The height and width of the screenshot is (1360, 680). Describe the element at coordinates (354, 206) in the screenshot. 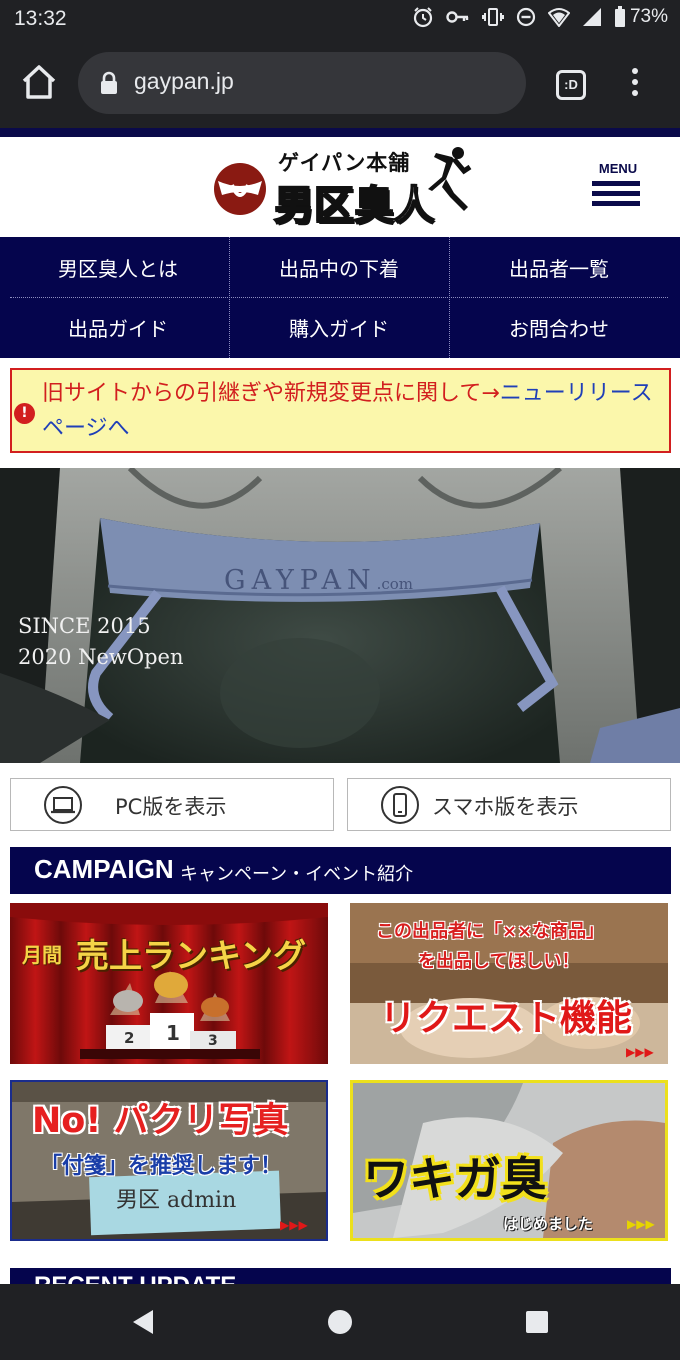

I see `logo-title: 男区臭人` at that location.